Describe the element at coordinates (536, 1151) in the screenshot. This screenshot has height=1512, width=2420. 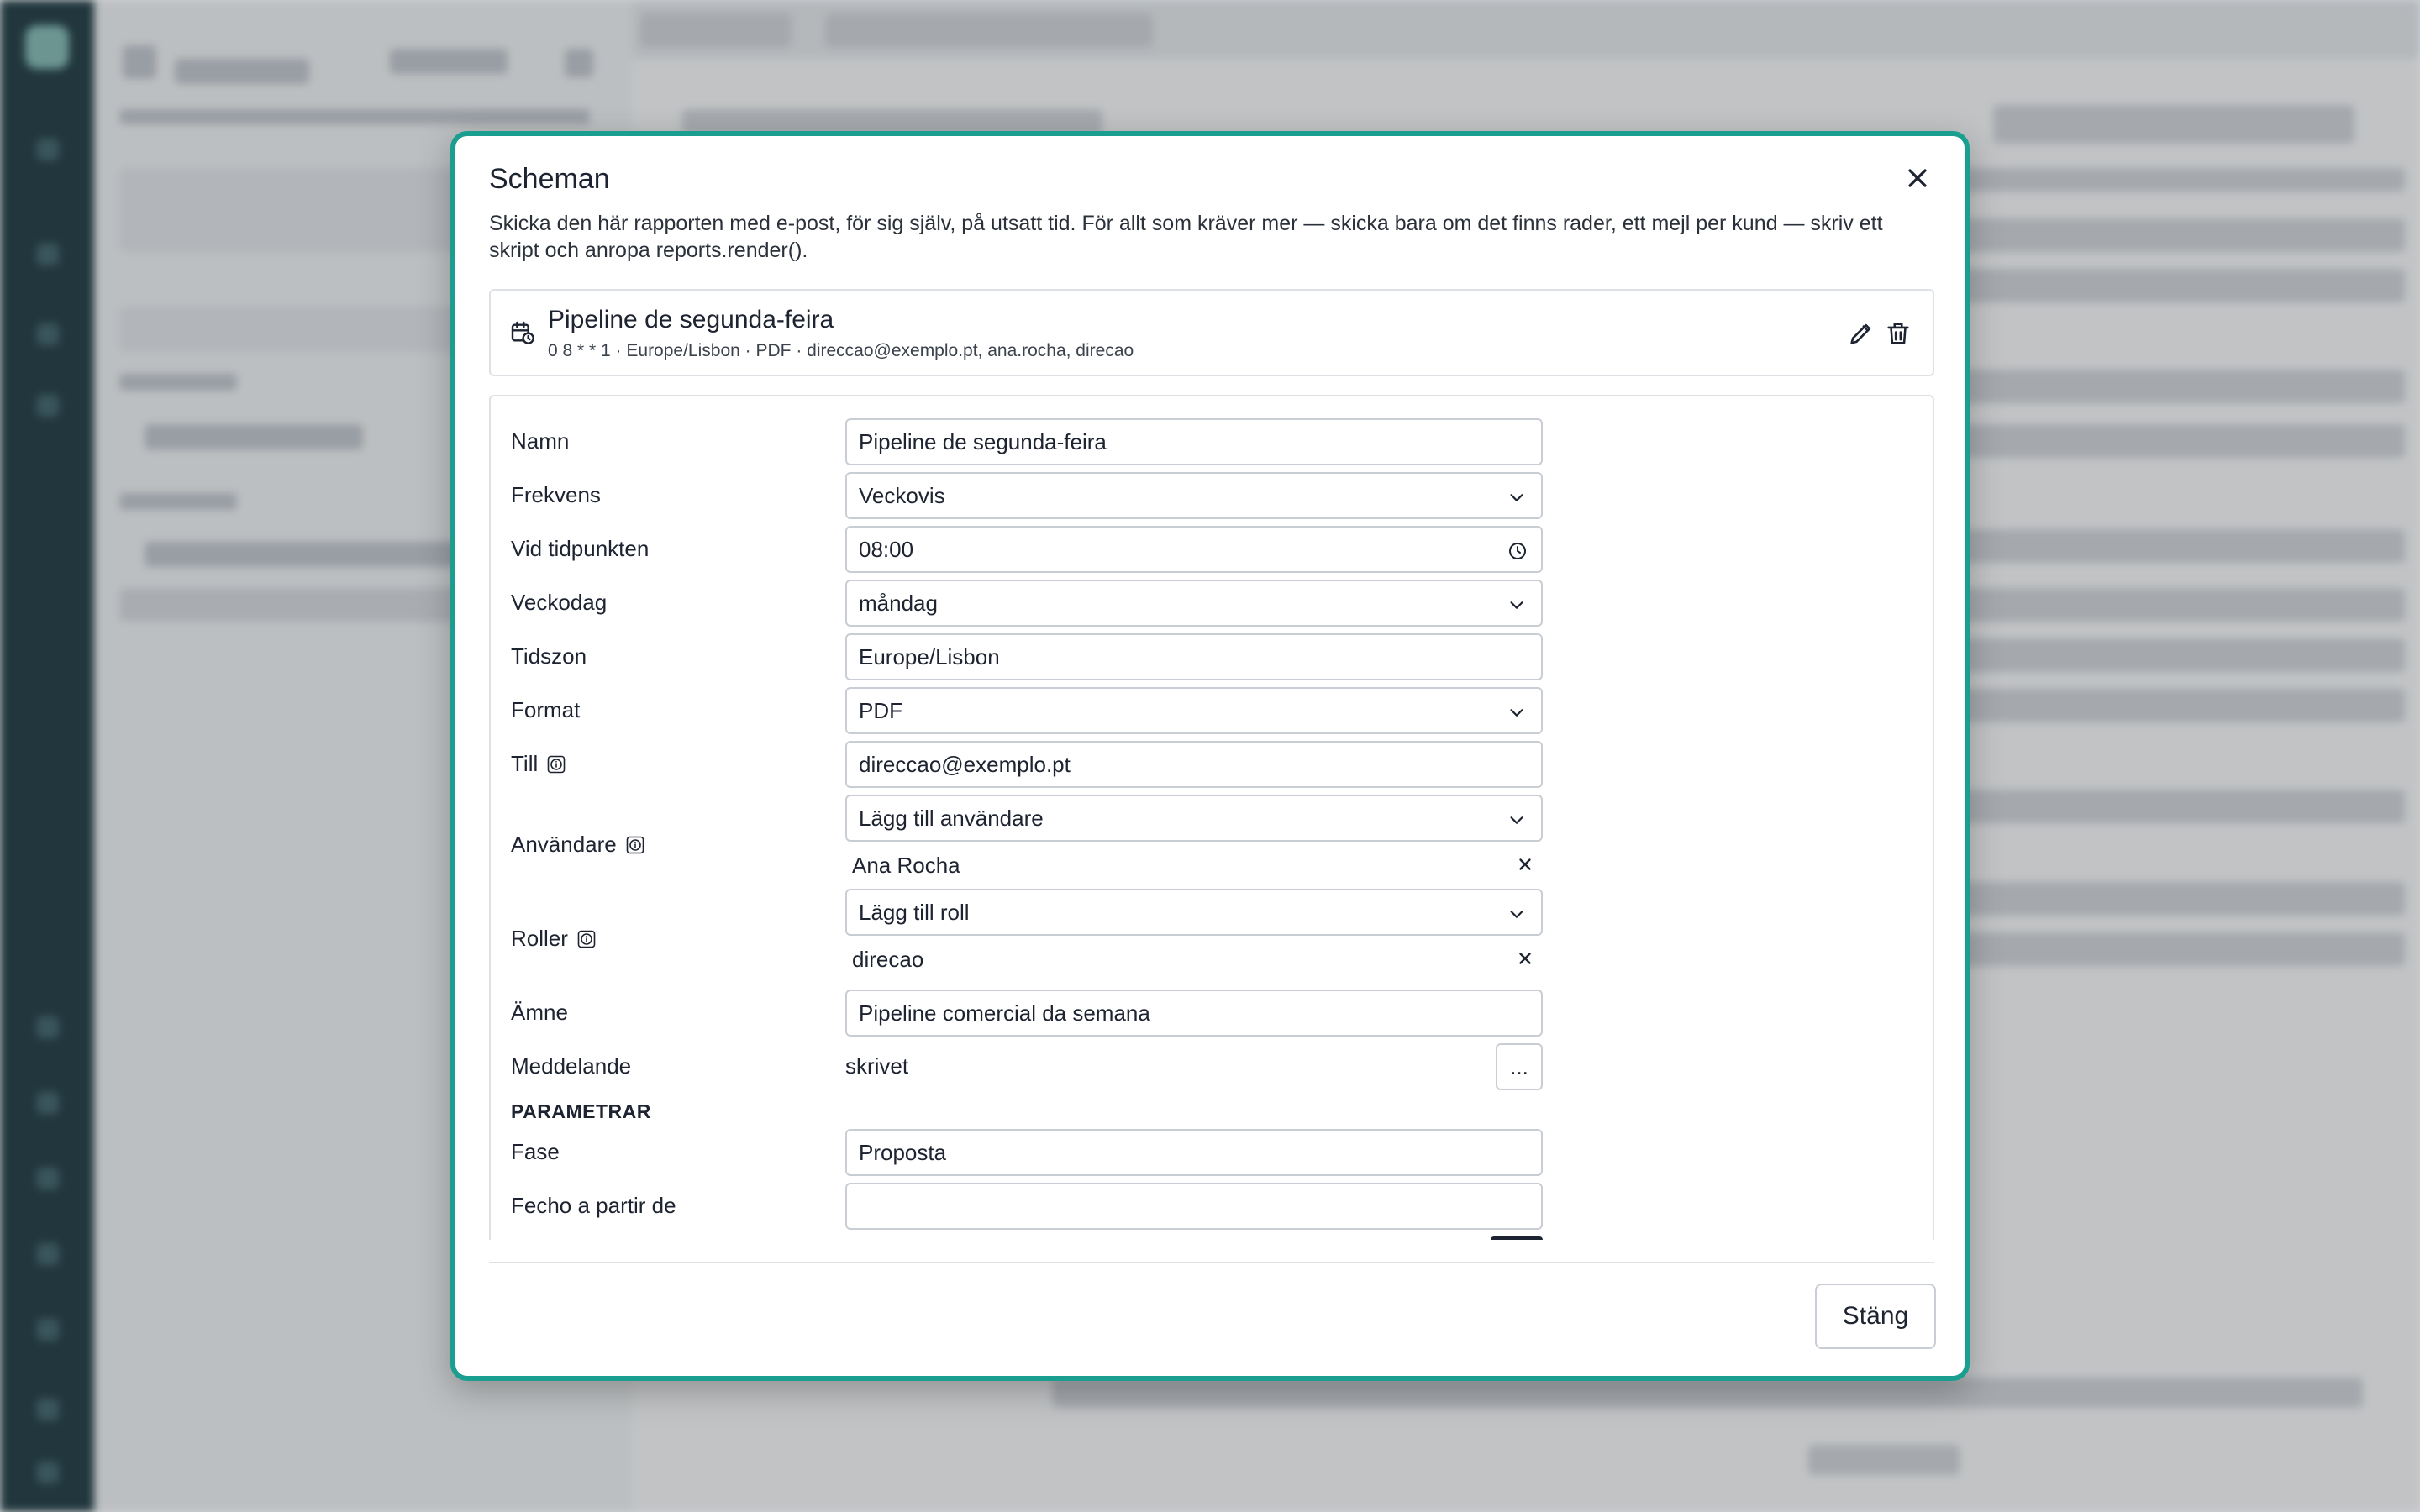
I see `fase-label: Fase` at that location.